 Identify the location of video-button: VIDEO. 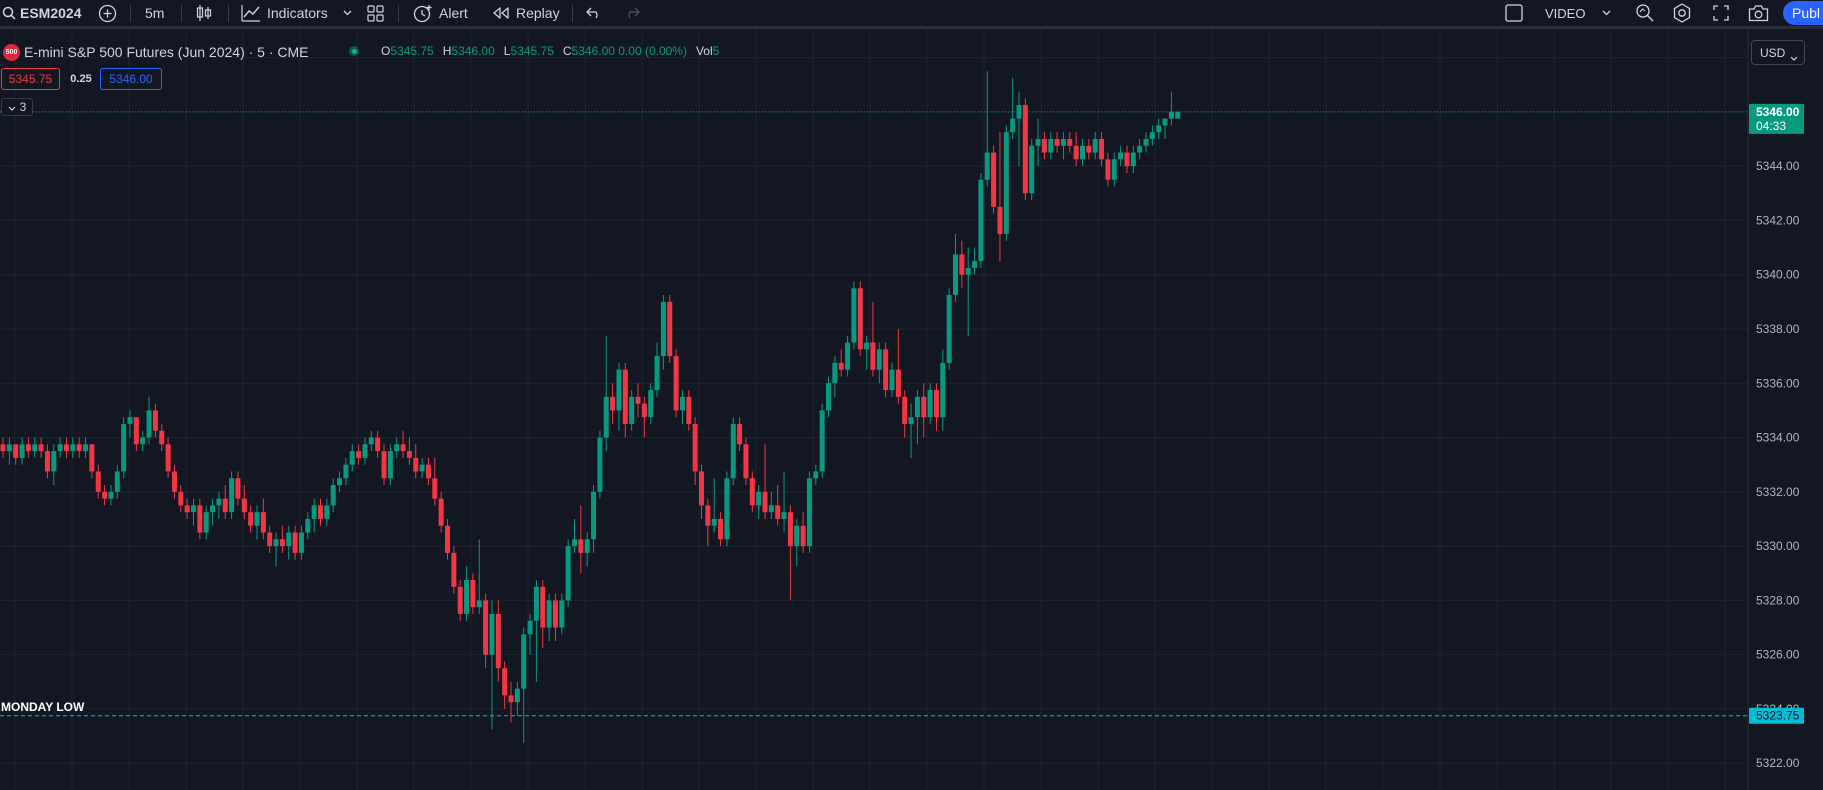
(1565, 13).